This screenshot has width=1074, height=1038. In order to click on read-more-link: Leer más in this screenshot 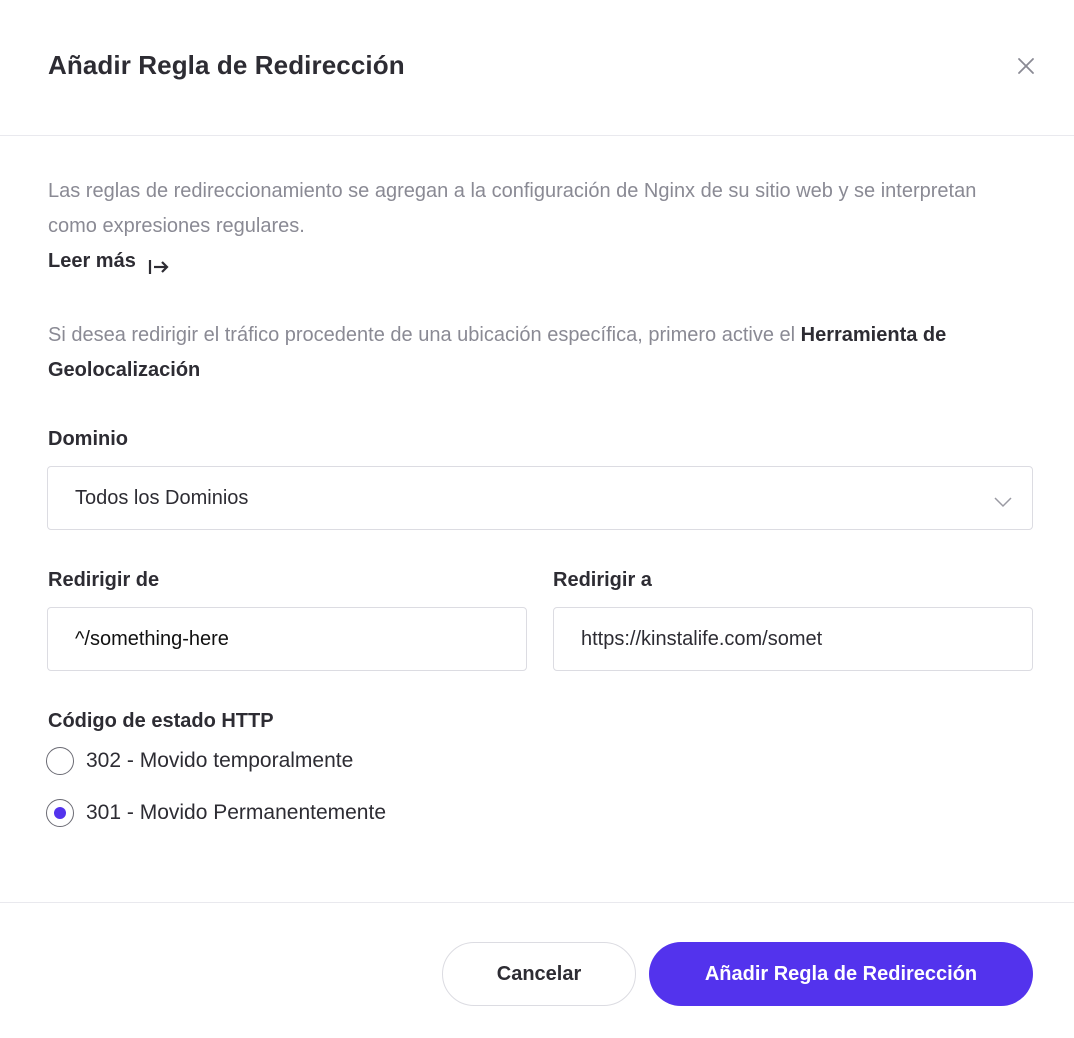, I will do `click(109, 261)`.